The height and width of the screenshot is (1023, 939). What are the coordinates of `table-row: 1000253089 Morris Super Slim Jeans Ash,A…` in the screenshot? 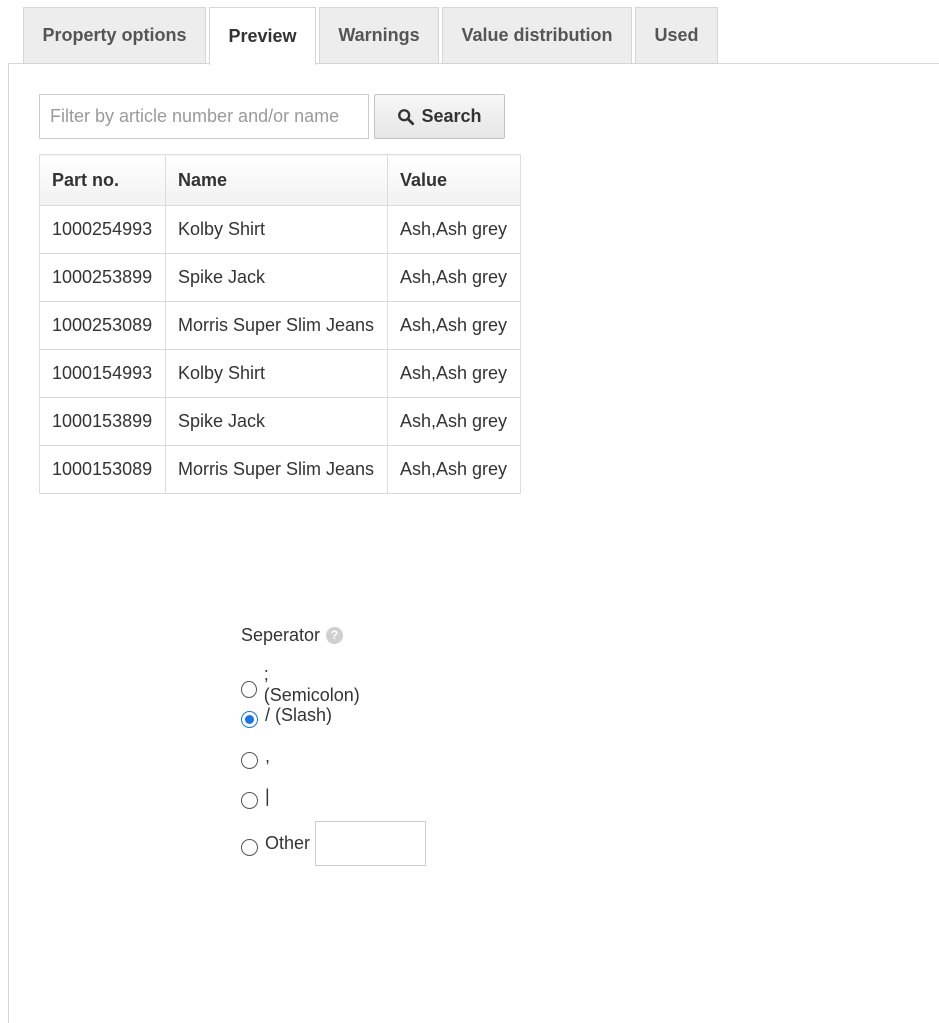 It's located at (280, 325).